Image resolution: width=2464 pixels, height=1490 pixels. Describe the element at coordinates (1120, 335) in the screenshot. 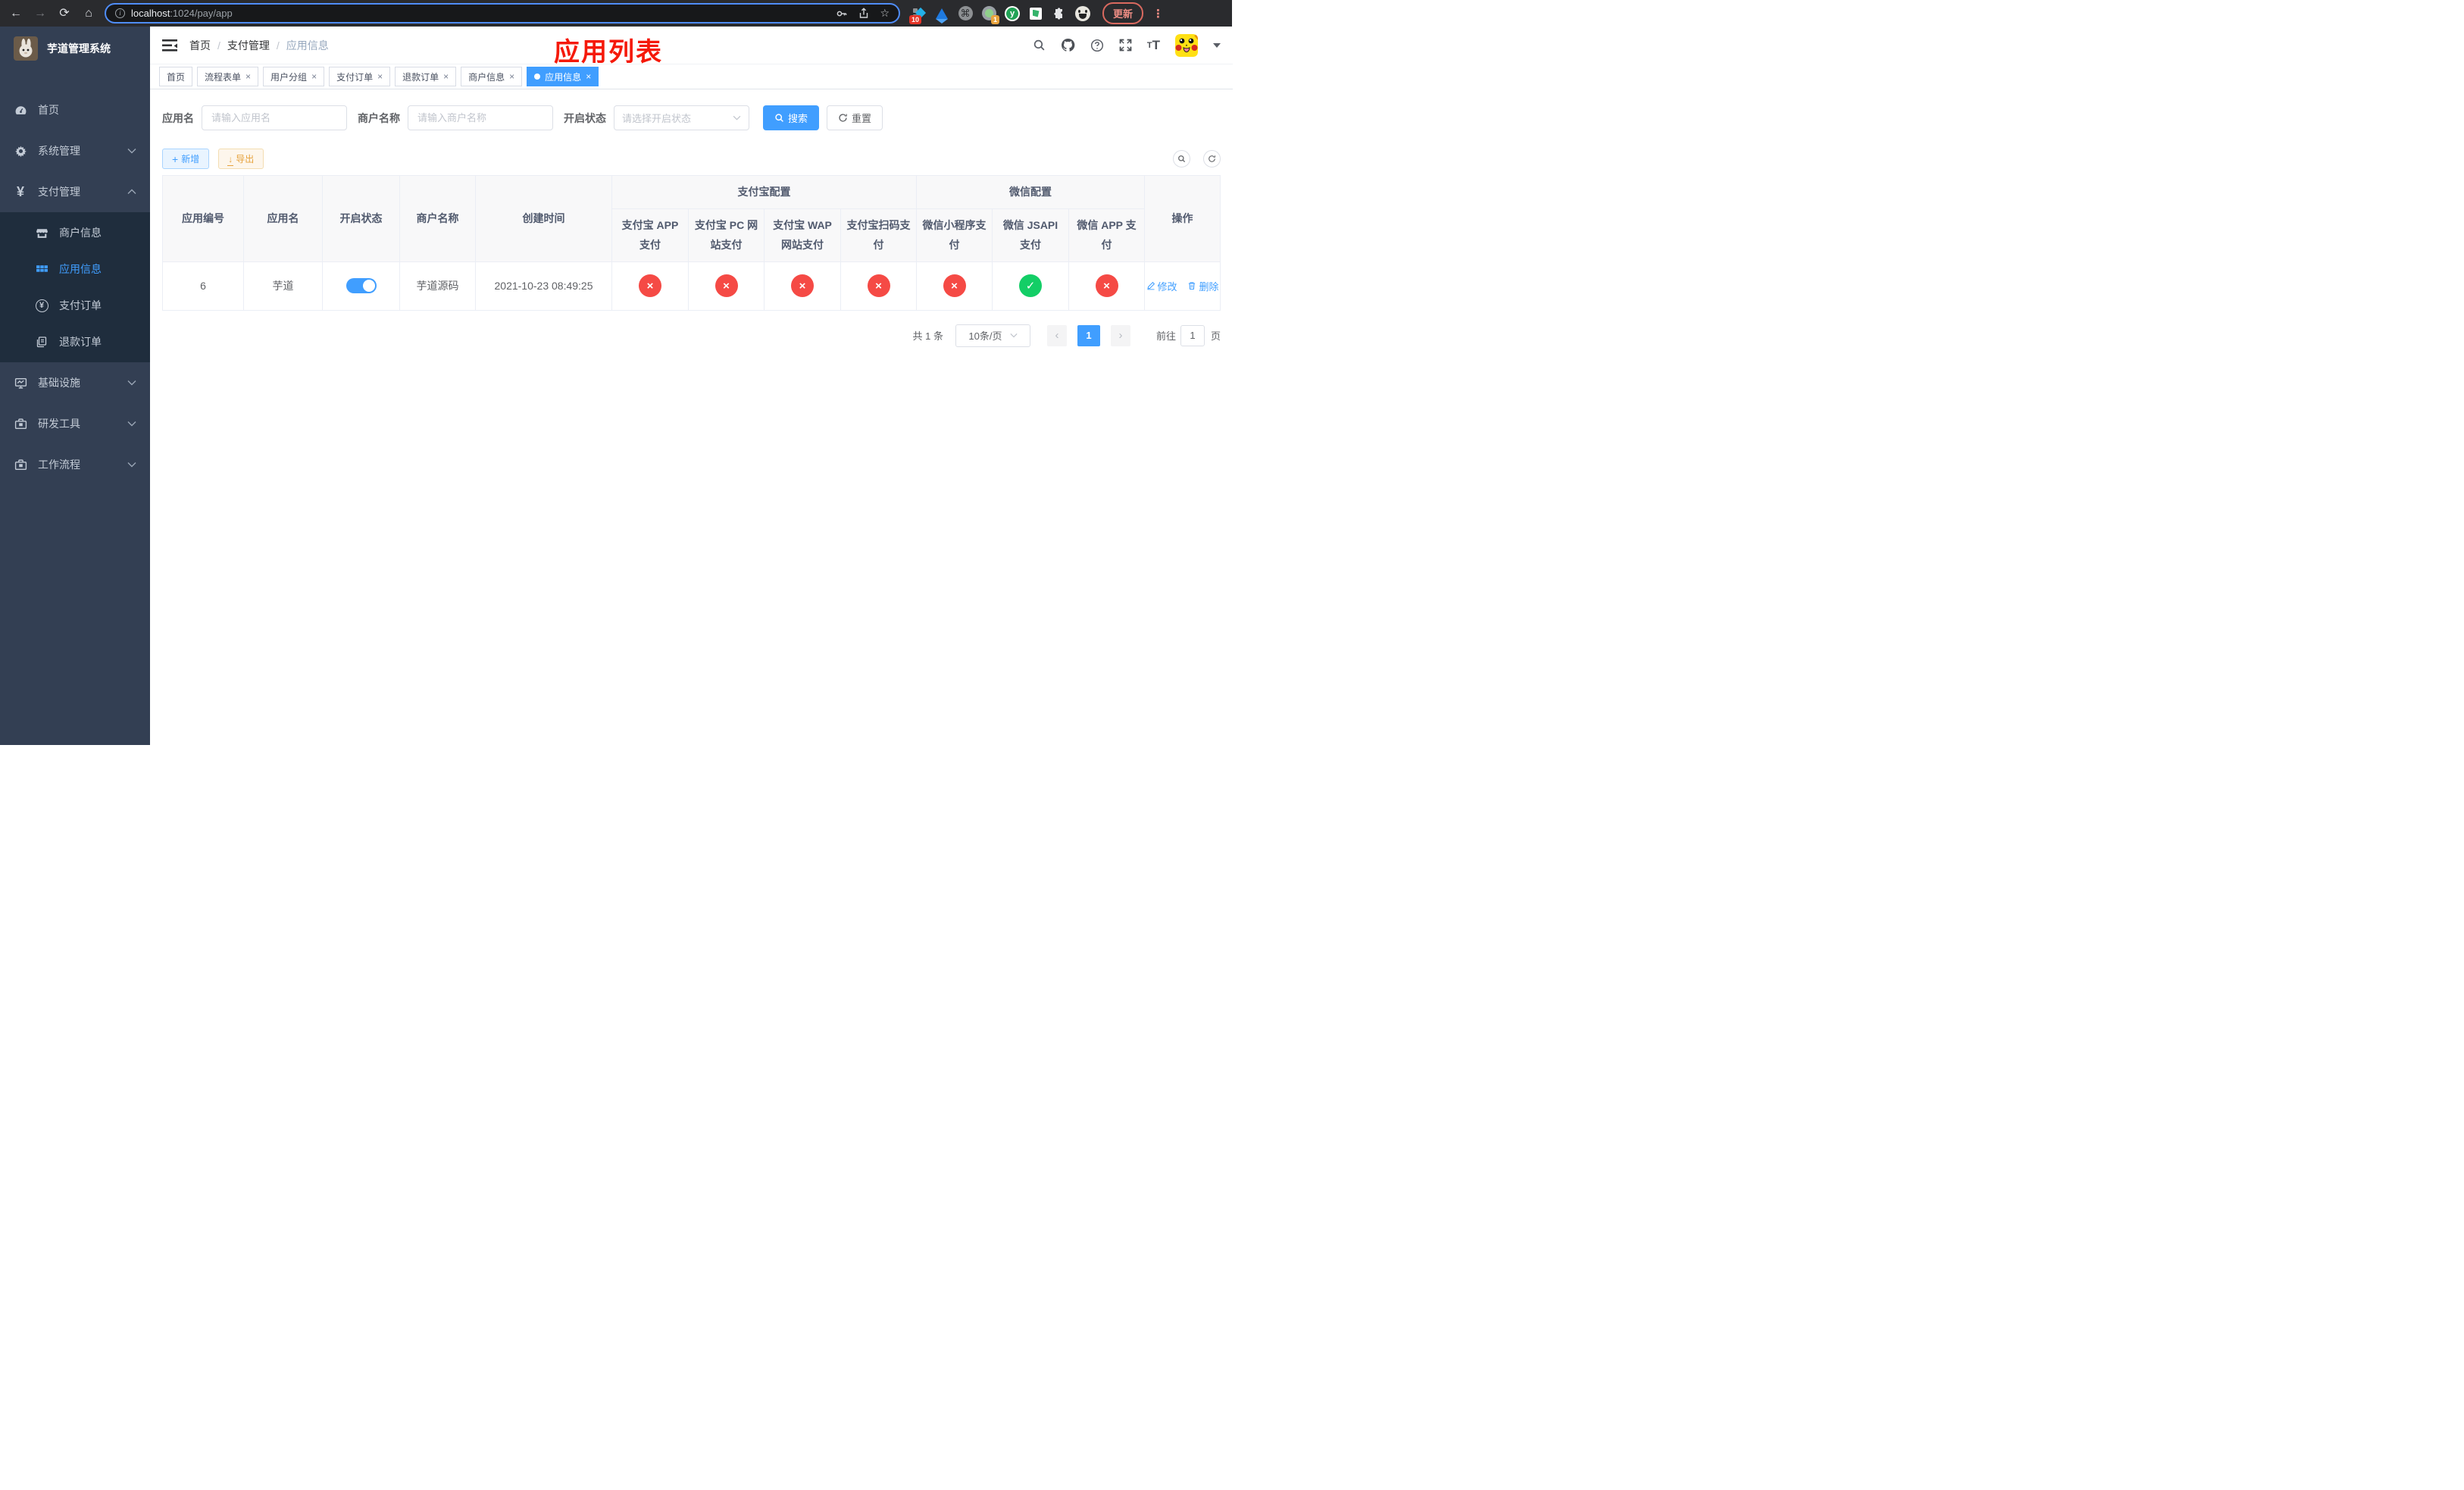

I see `next-page-button: ›` at that location.